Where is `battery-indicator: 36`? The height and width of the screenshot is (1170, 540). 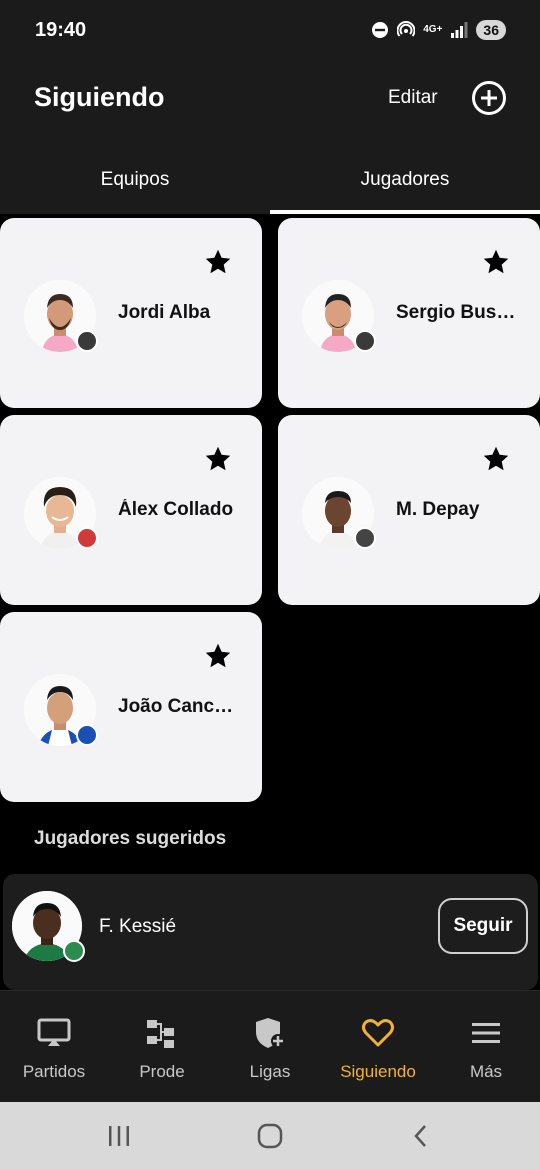 battery-indicator: 36 is located at coordinates (491, 30).